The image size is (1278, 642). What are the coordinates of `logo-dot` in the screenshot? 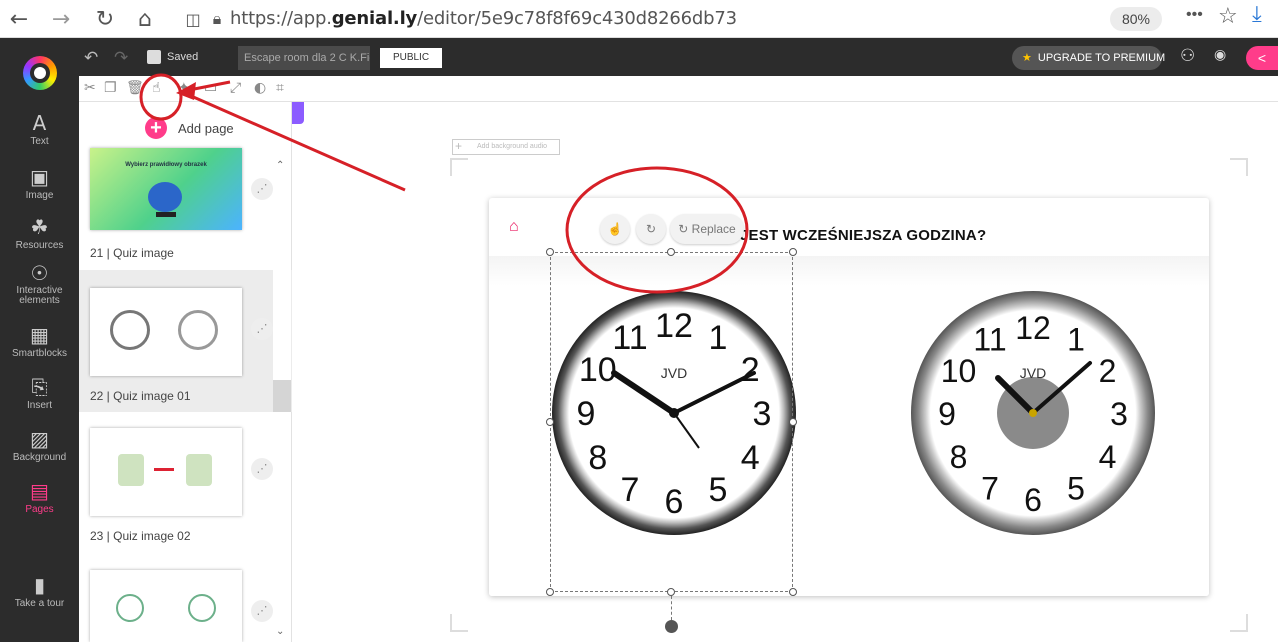 It's located at (40, 73).